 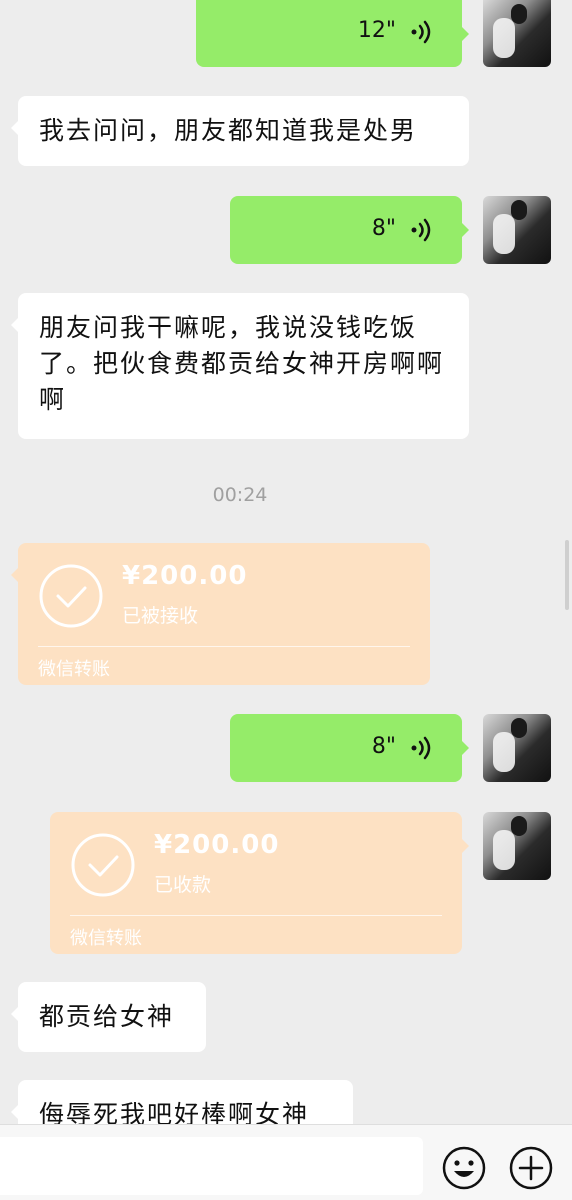 I want to click on transfer-card: ¥200.00 已被接收 微信转账, so click(x=220, y=614).